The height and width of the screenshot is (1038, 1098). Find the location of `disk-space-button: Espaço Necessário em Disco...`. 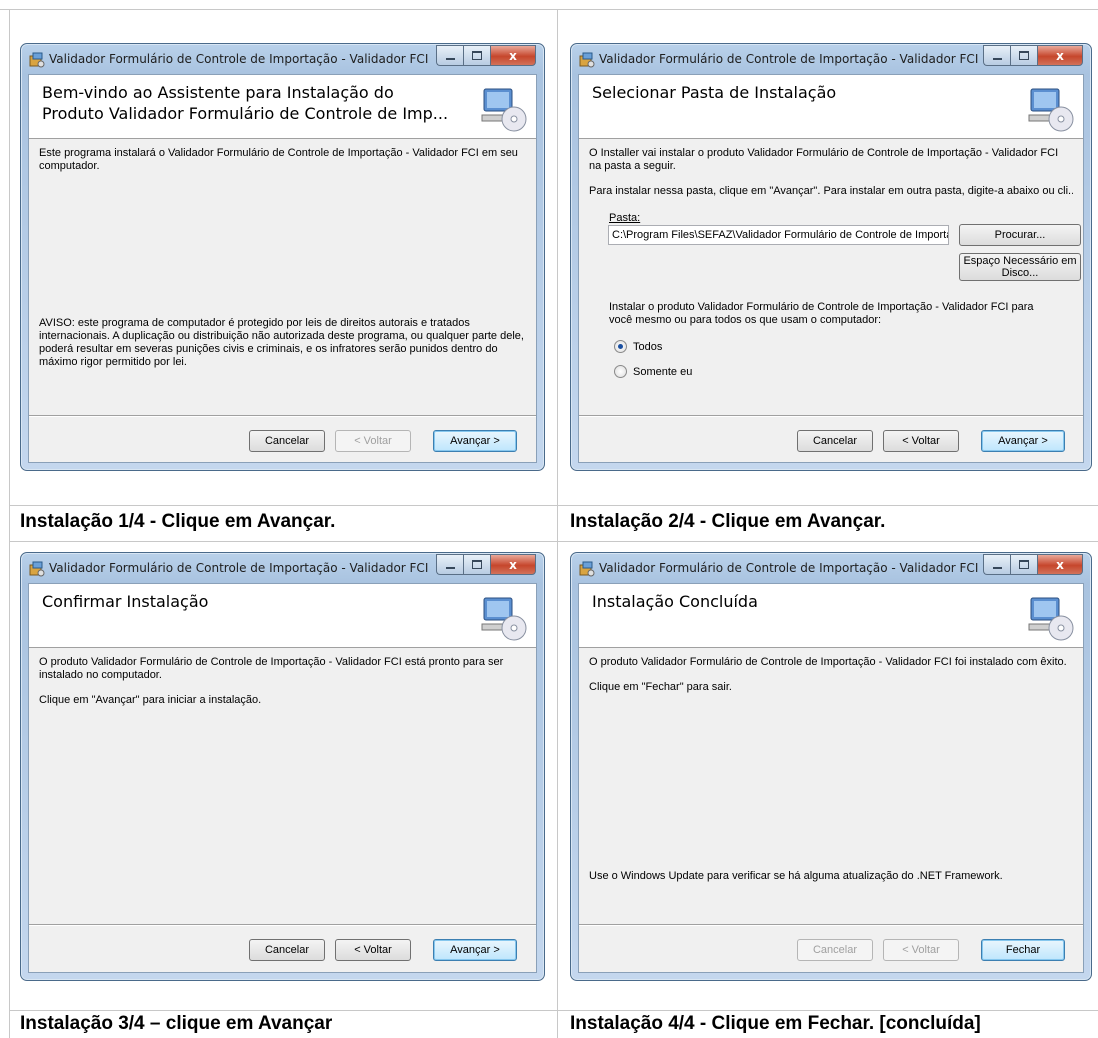

disk-space-button: Espaço Necessário em Disco... is located at coordinates (1020, 267).